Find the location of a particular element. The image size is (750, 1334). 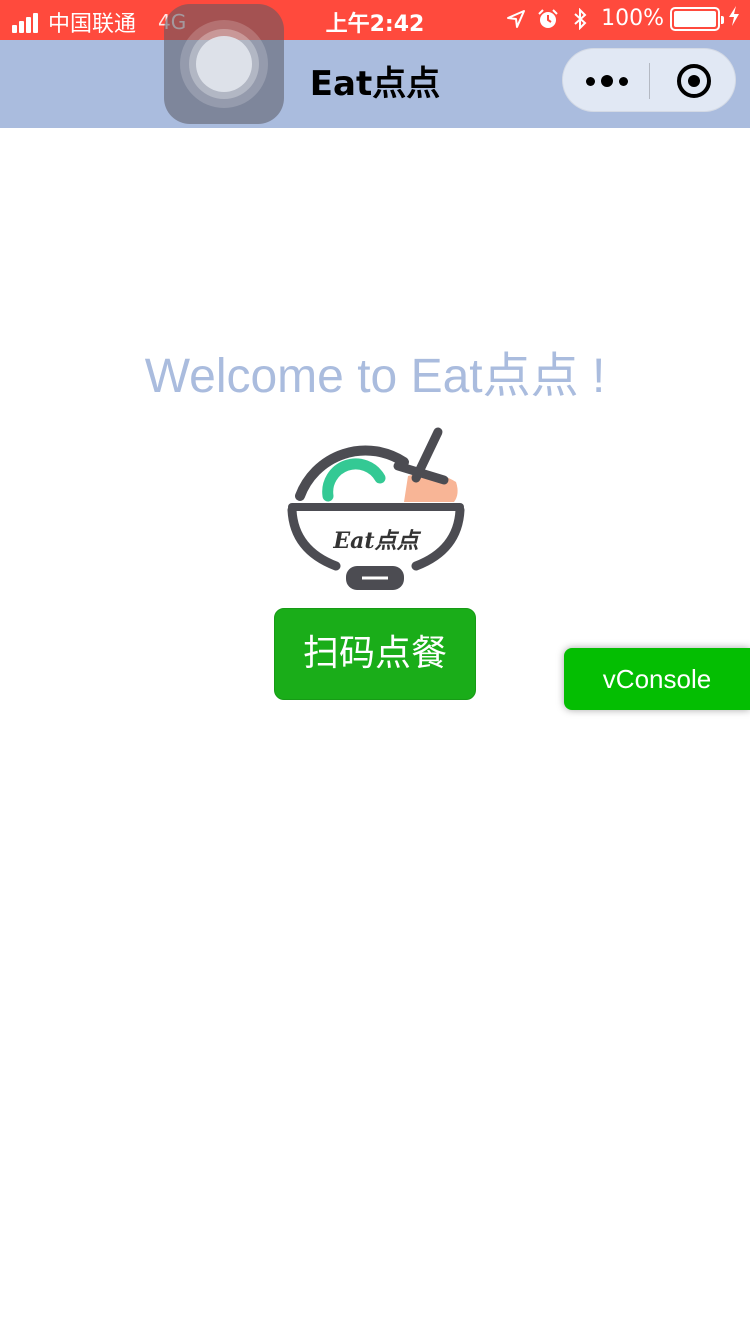

close-mini-program-icon is located at coordinates (694, 81).